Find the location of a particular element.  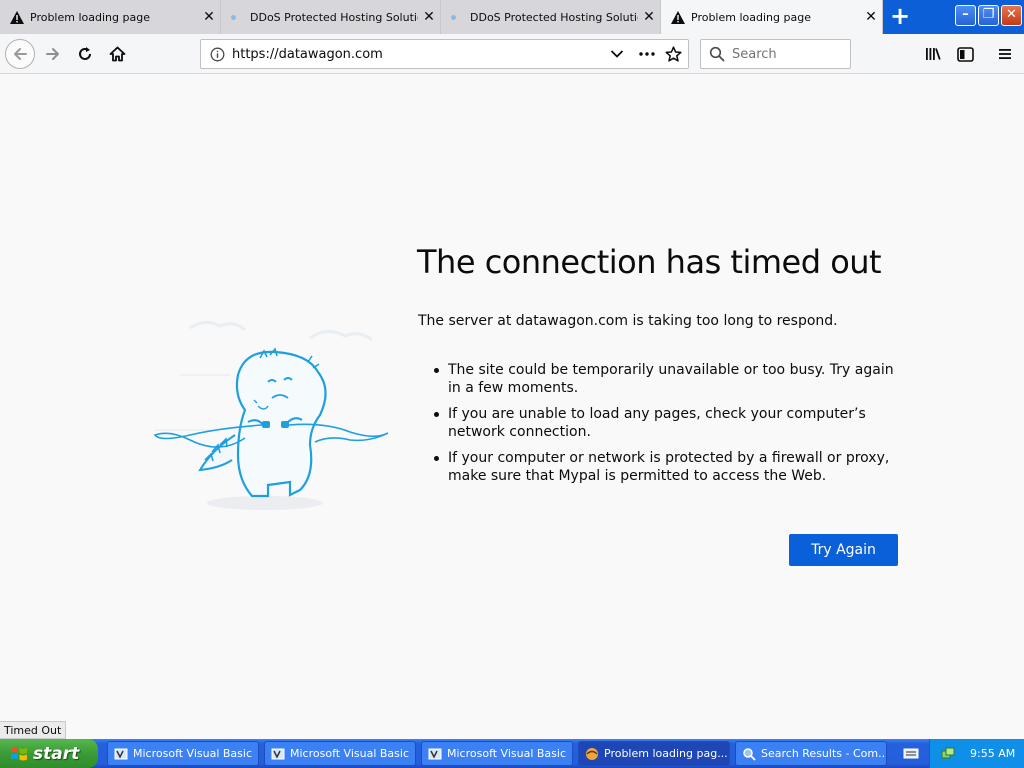

library-icon is located at coordinates (933, 54).